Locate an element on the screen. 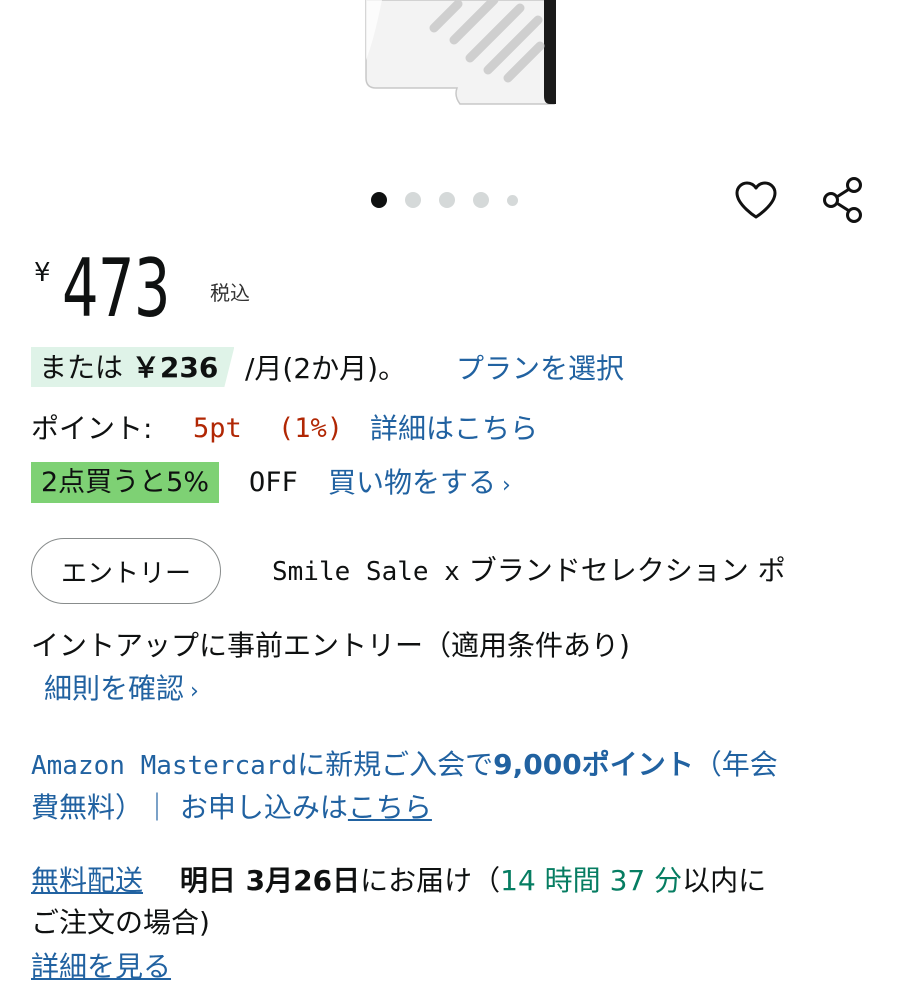 The image size is (899, 999). share-icon is located at coordinates (842, 200).